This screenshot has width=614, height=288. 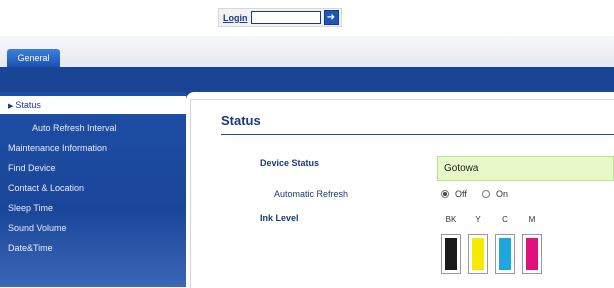 I want to click on sidebar-item-auto-refresh-interval: Auto Refresh Interval, so click(x=93, y=128).